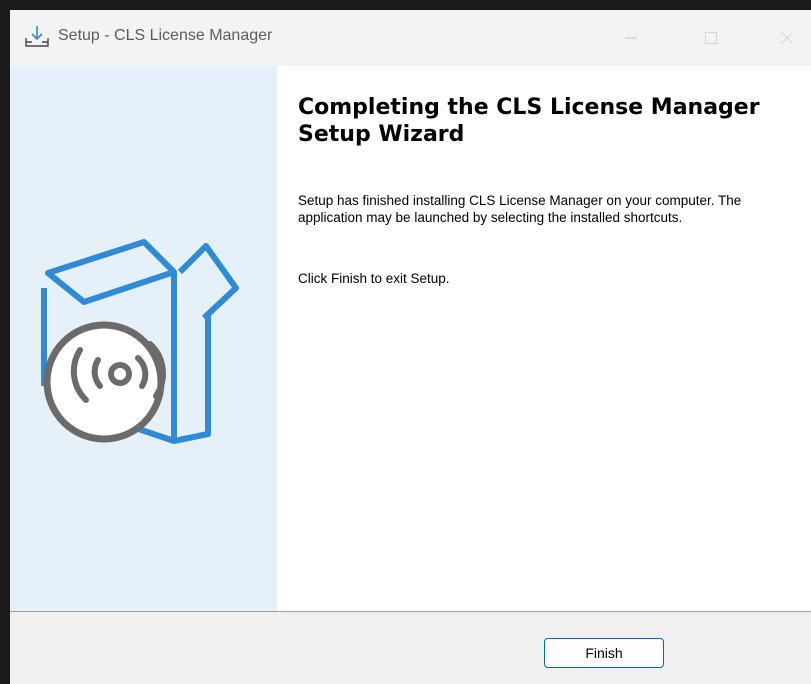 This screenshot has height=684, width=811. I want to click on minimize-icon, so click(631, 38).